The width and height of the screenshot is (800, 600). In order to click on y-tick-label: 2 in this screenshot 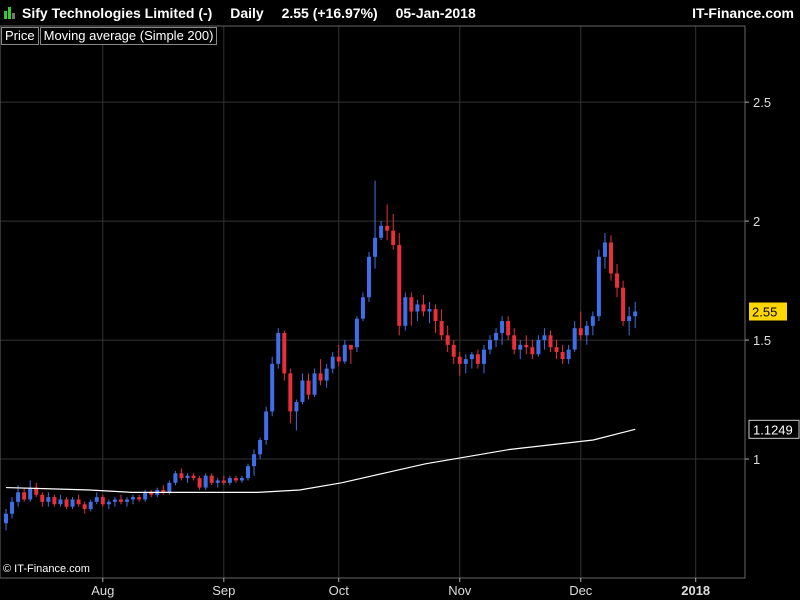, I will do `click(756, 221)`.